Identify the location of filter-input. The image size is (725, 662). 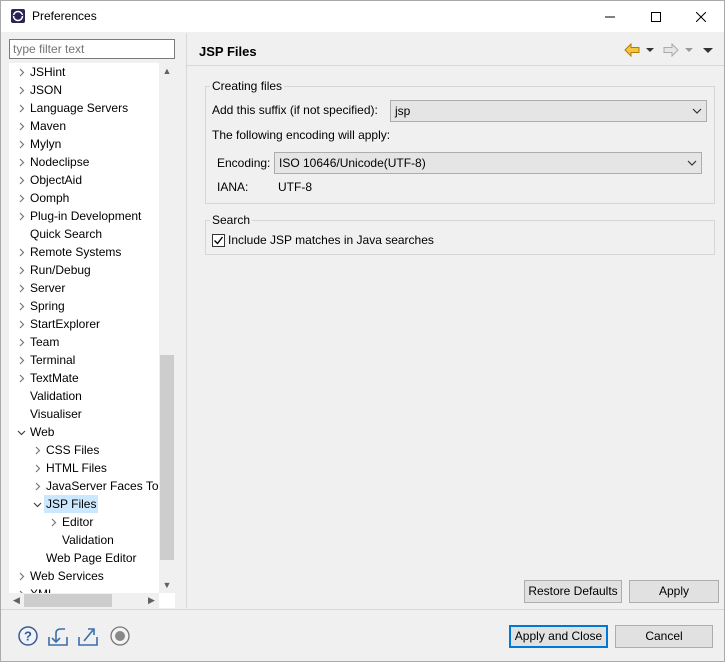
(92, 49).